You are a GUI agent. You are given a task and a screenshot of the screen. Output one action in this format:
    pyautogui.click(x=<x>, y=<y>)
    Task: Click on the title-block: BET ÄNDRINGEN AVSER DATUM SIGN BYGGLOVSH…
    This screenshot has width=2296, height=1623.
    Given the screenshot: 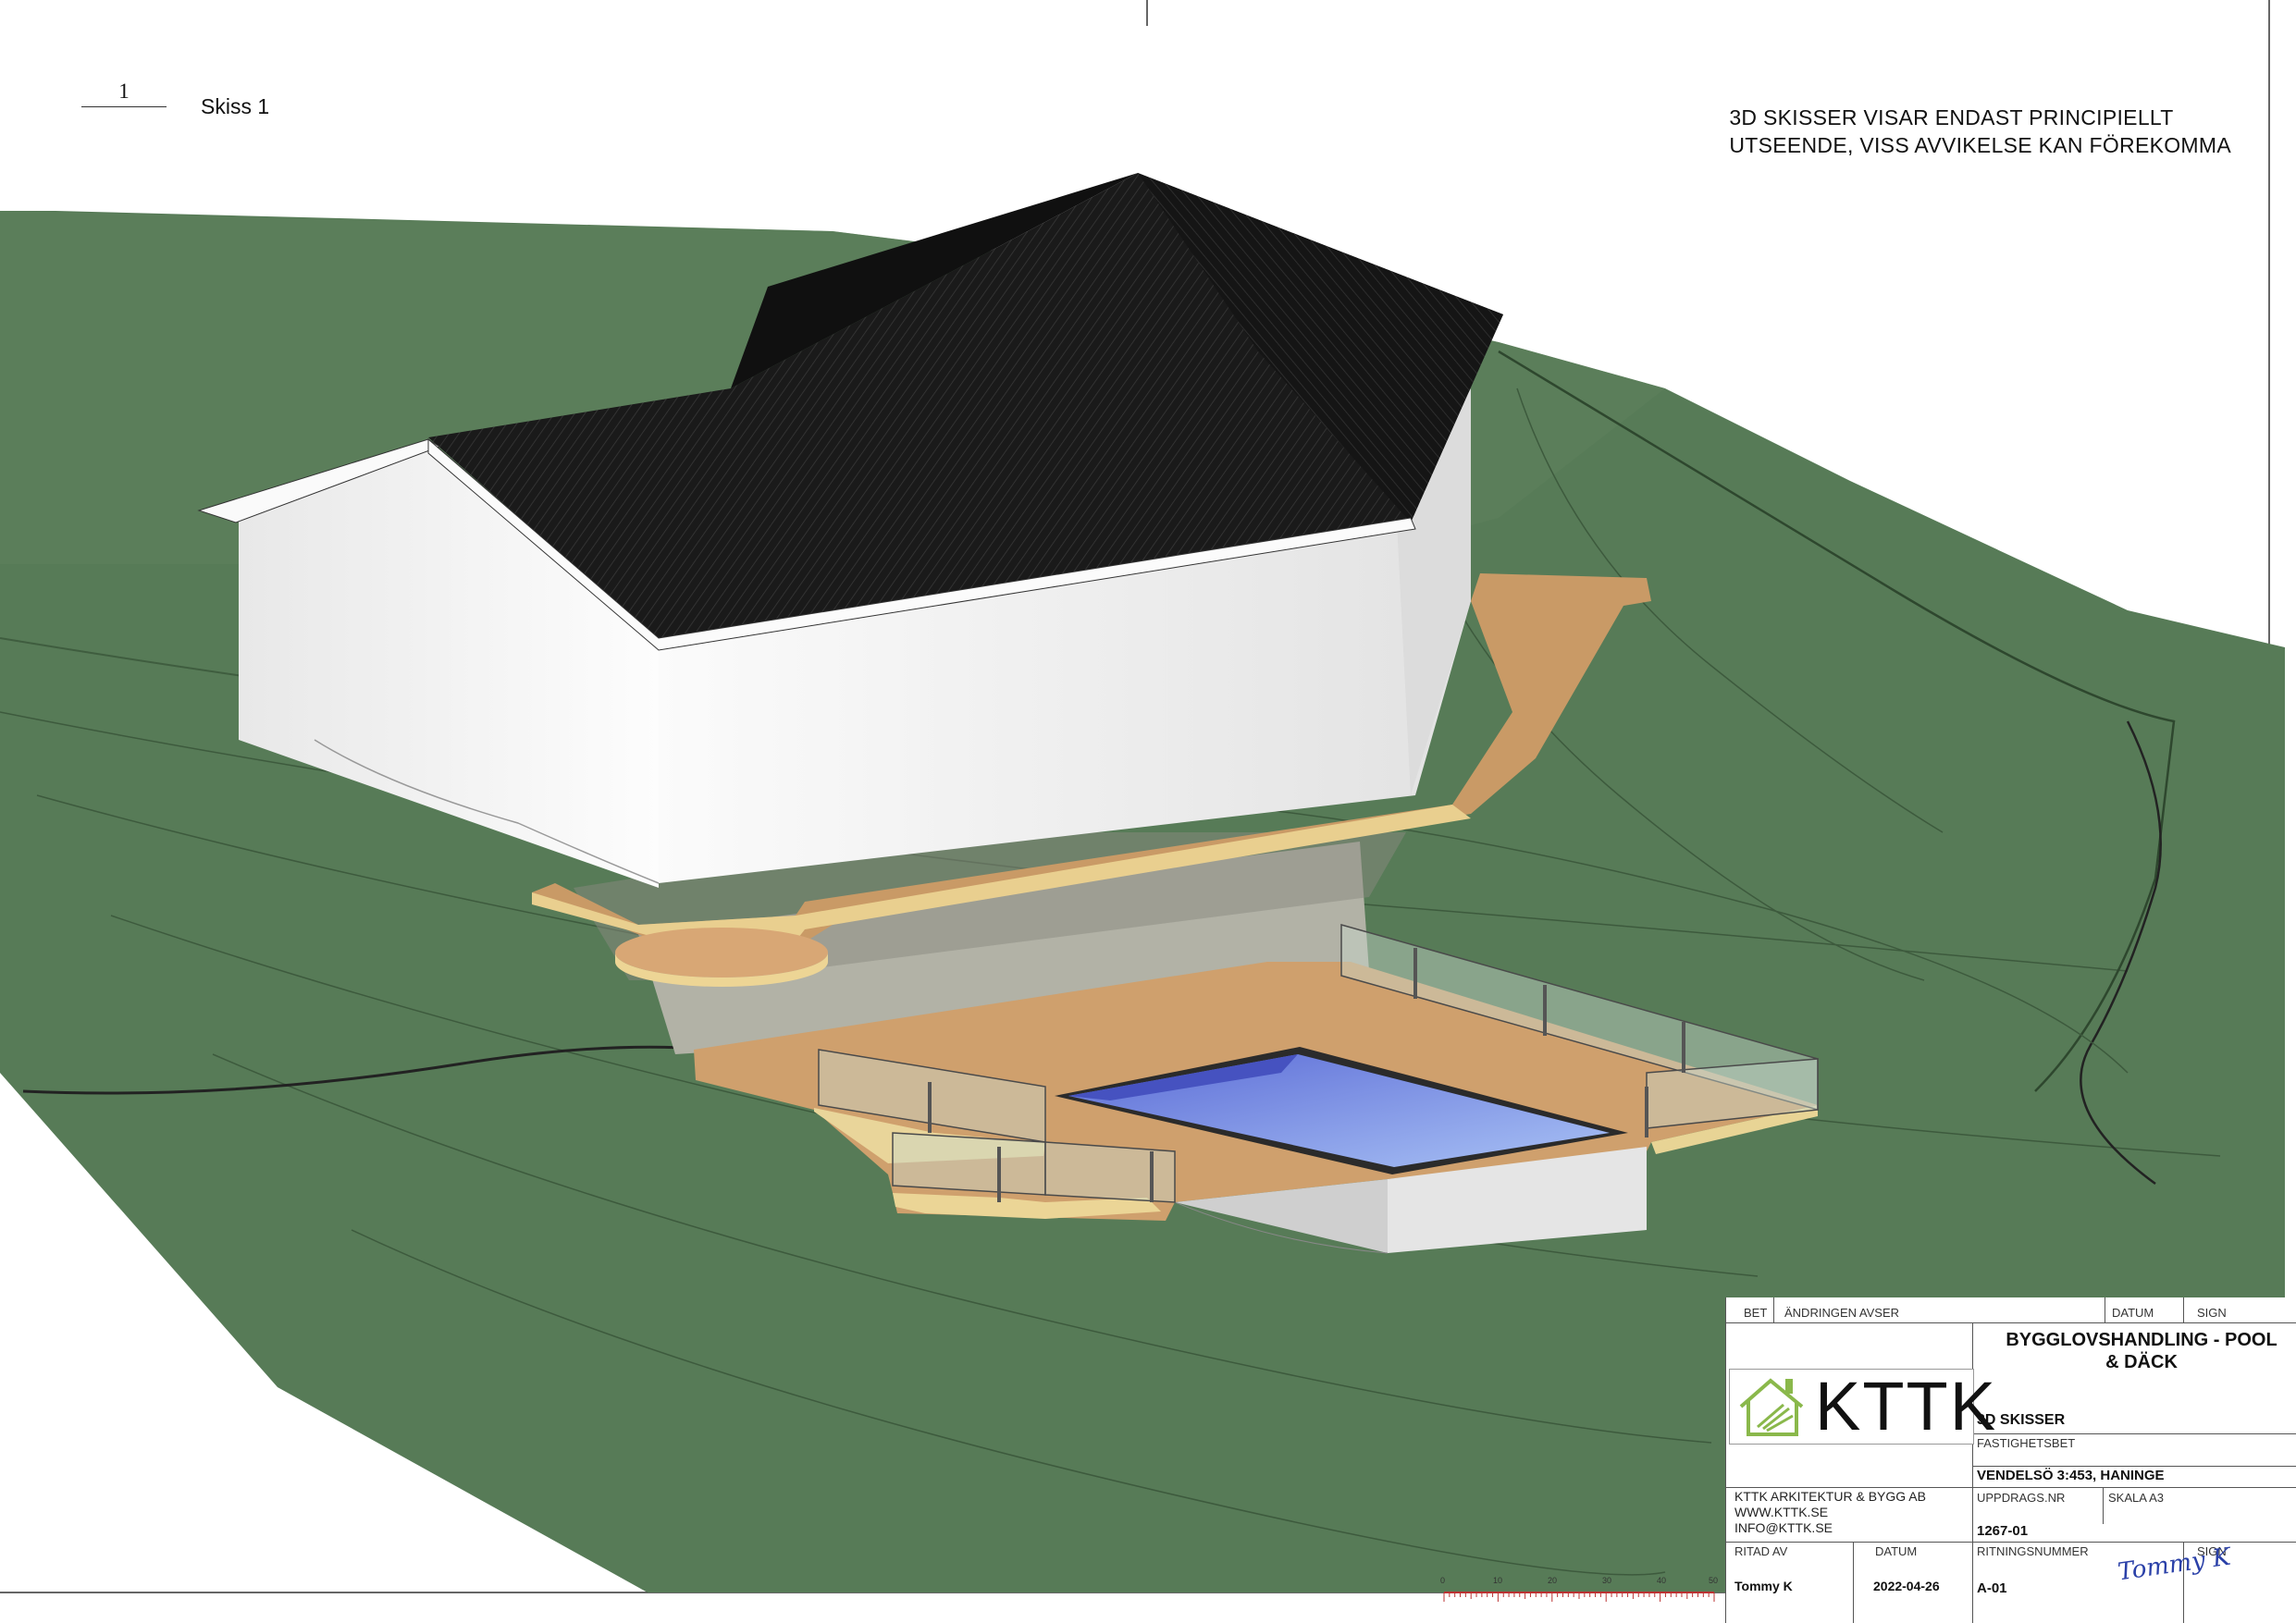 What is the action you would take?
    pyautogui.click(x=2010, y=1460)
    